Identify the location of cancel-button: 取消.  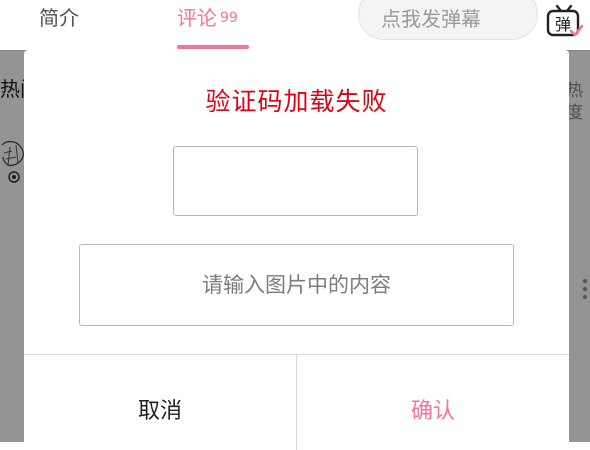
(160, 402).